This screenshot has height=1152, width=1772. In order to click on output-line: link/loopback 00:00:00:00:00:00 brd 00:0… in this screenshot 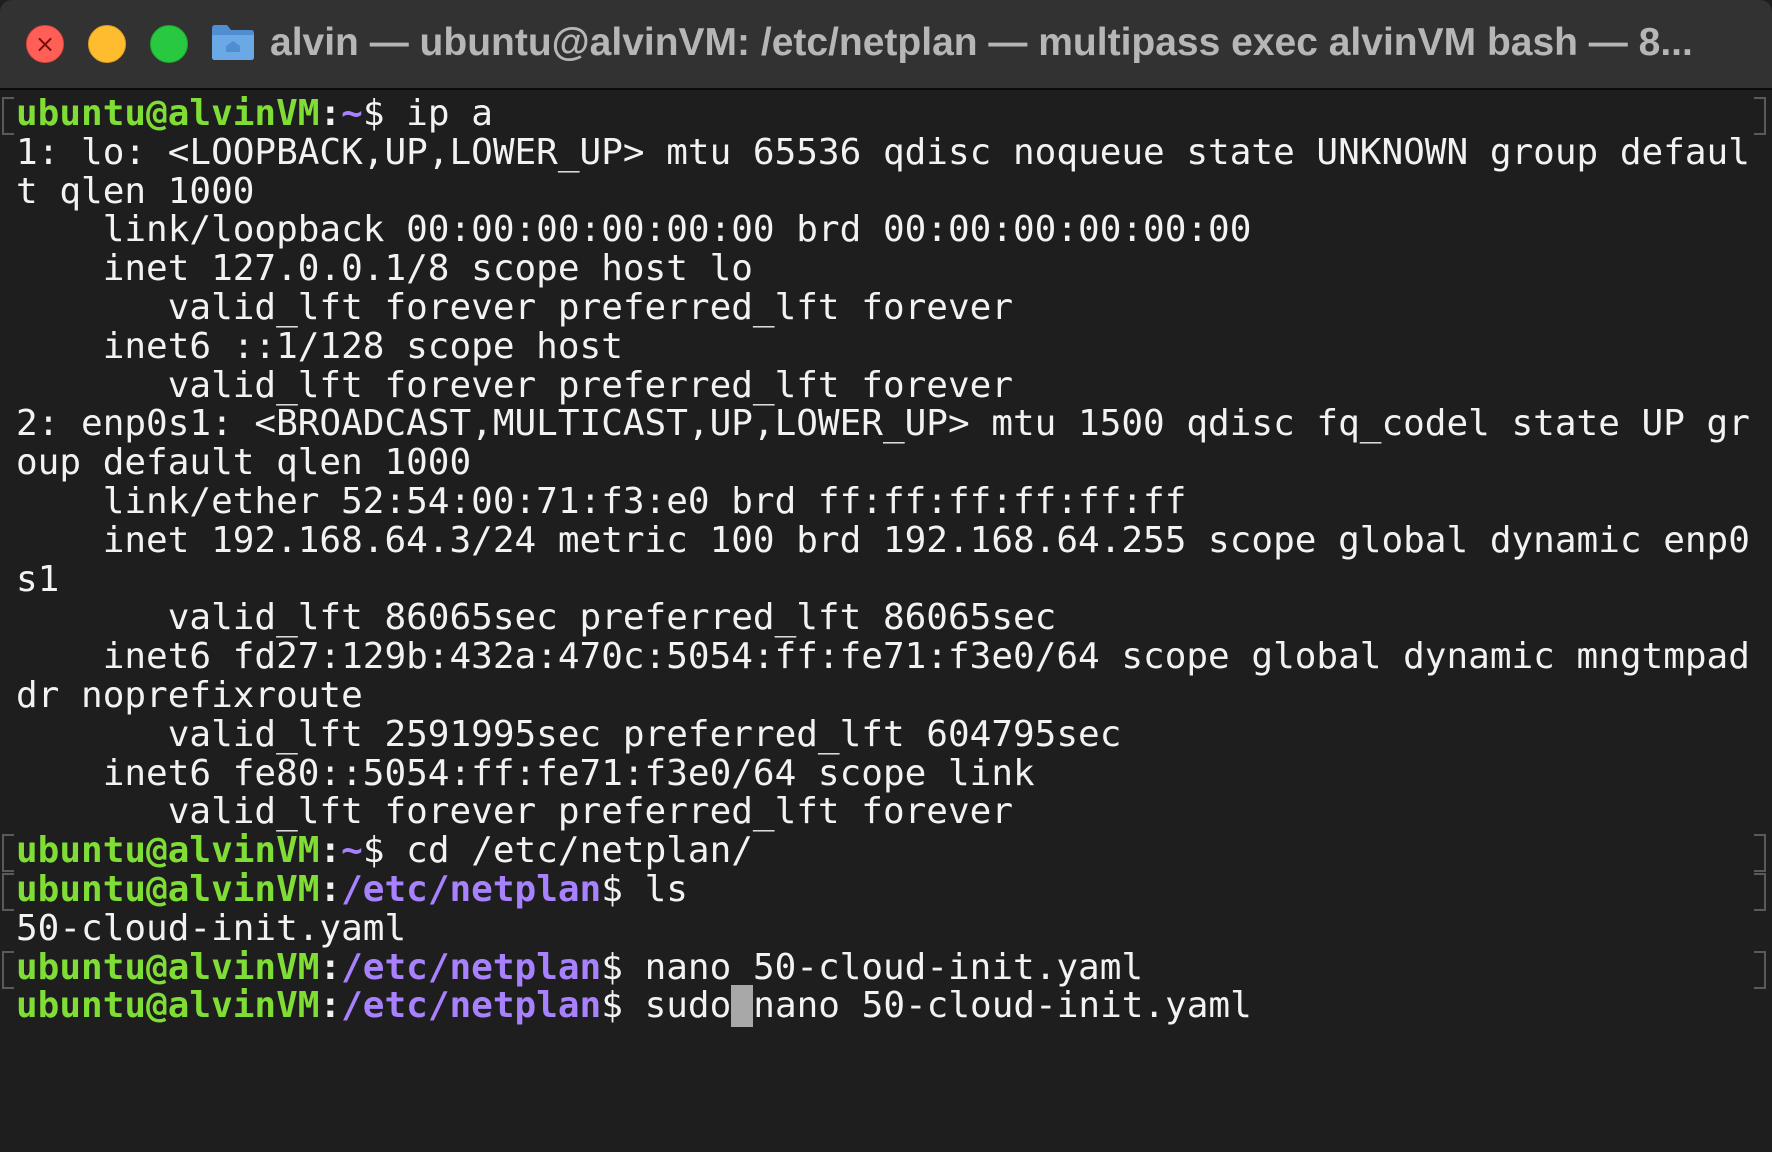, I will do `click(634, 230)`.